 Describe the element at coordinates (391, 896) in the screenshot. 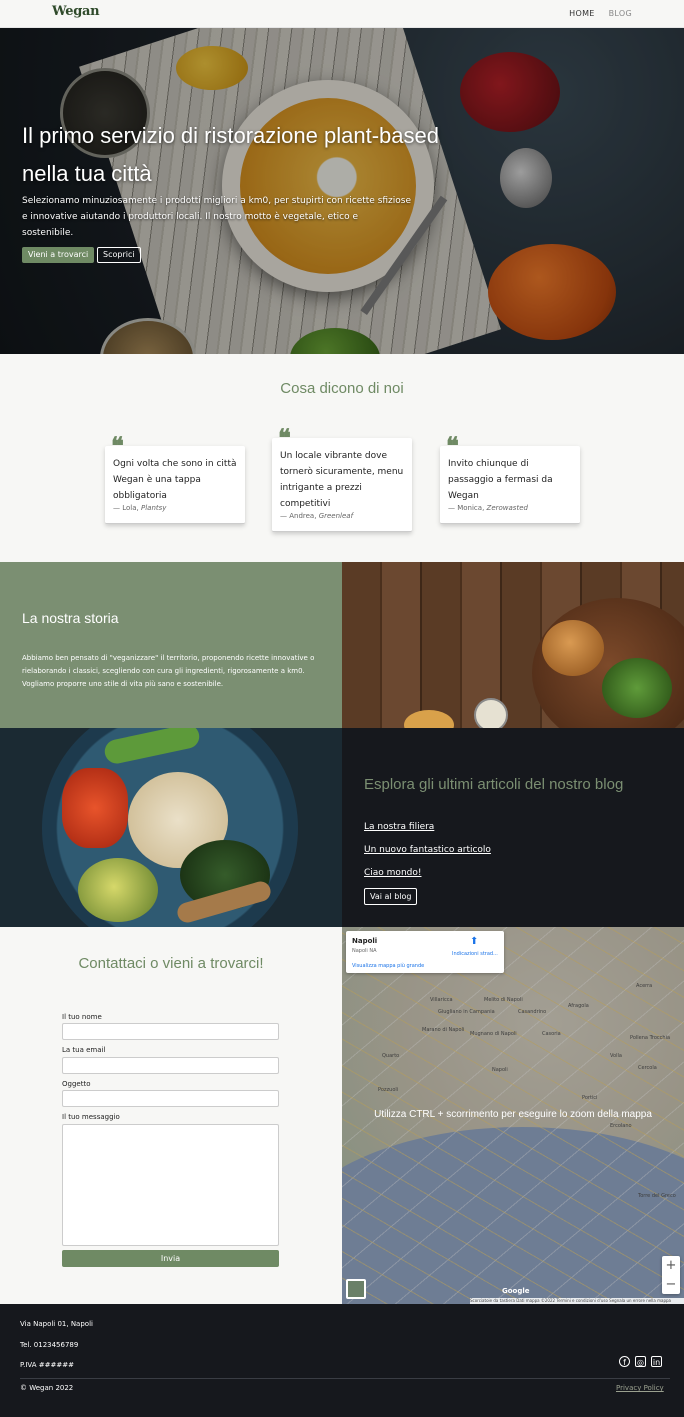

I see `go-to-blog-button: Vai al blog` at that location.